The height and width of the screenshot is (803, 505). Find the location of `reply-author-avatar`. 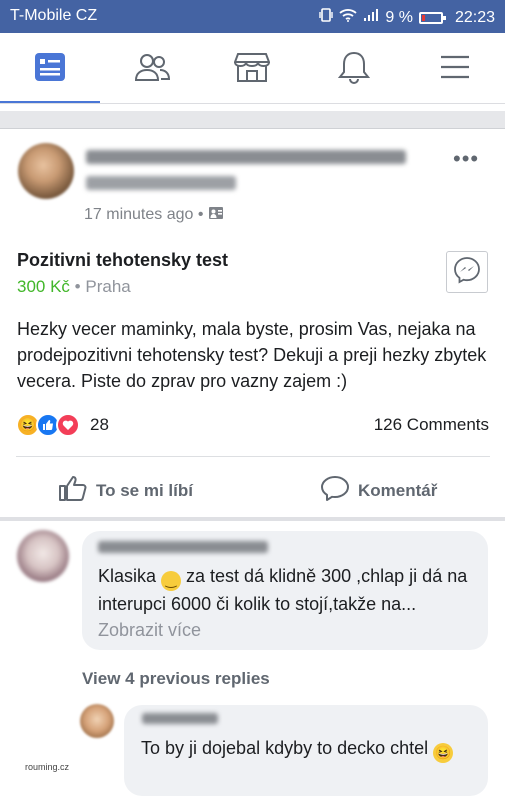

reply-author-avatar is located at coordinates (97, 721).